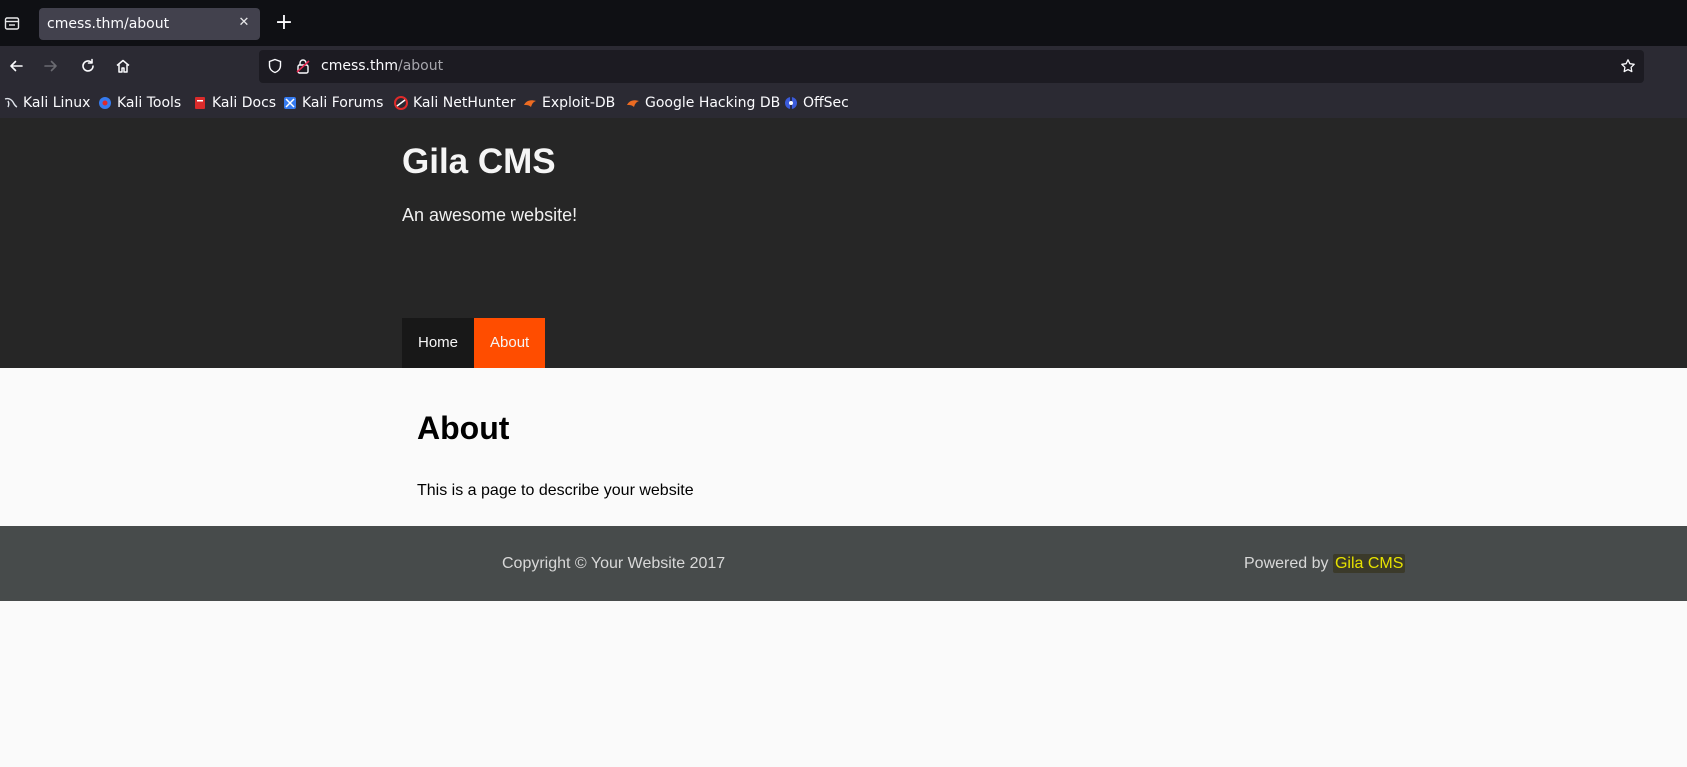 The image size is (1687, 767). What do you see at coordinates (11, 103) in the screenshot?
I see `kali-dragon-icon` at bounding box center [11, 103].